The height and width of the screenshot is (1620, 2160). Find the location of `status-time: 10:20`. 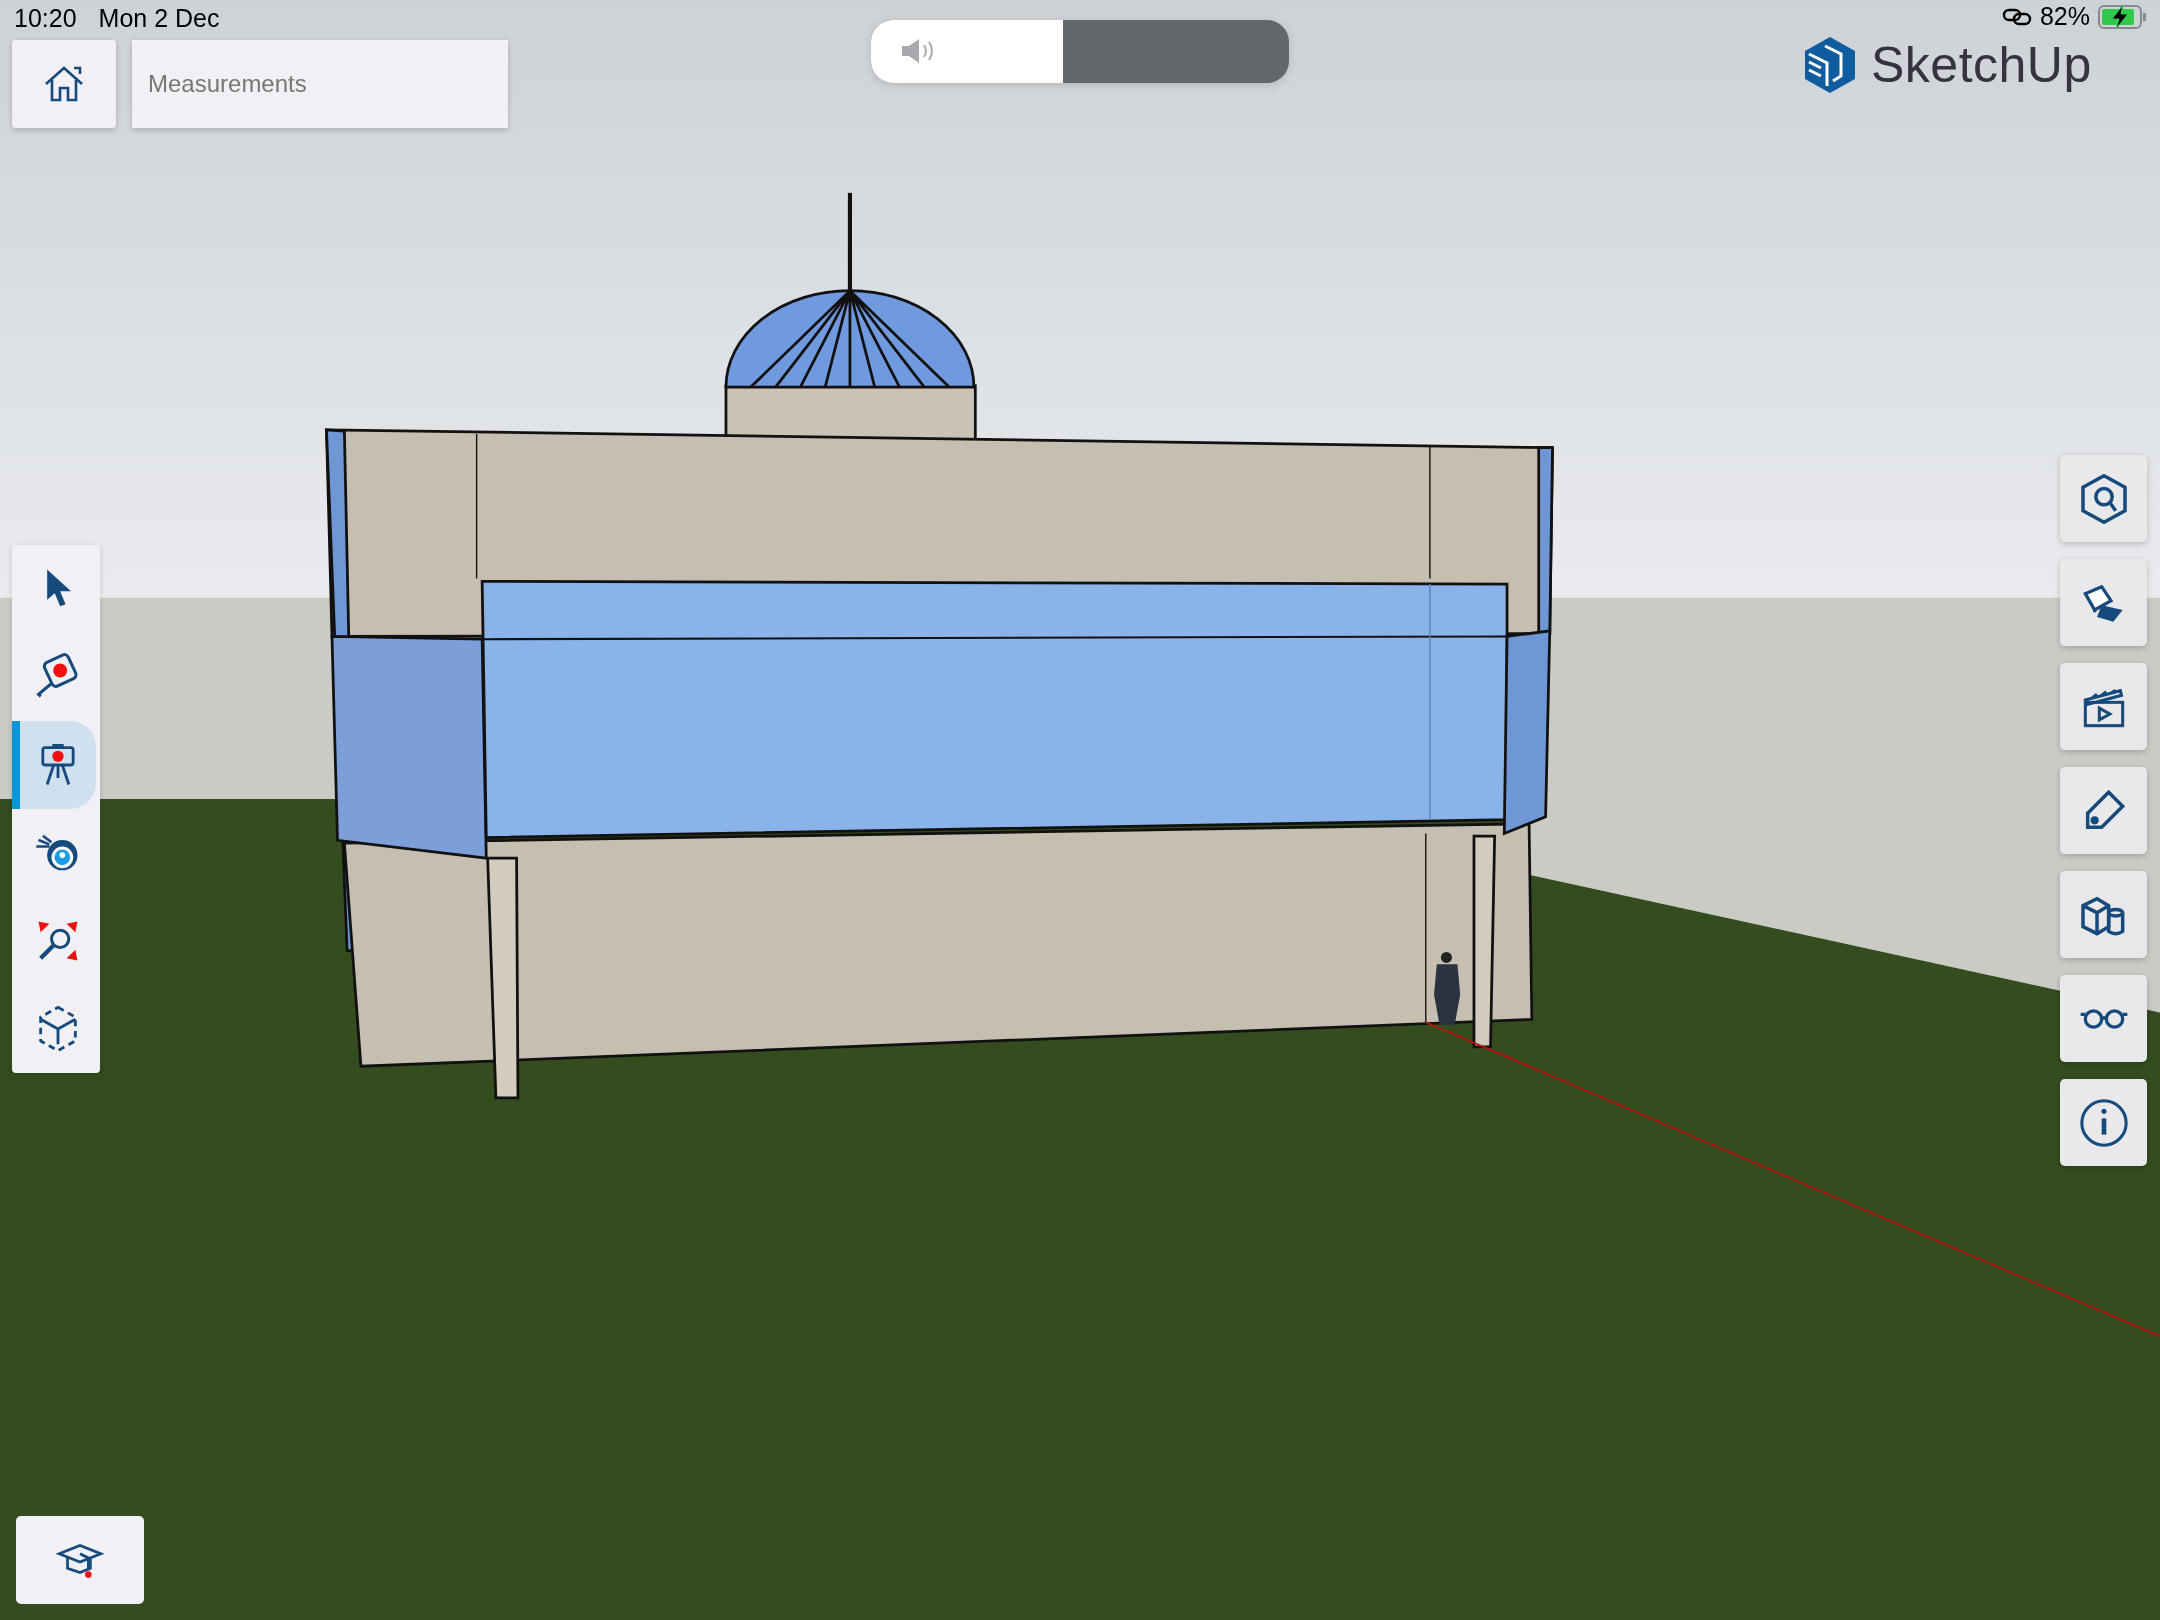

status-time: 10:20 is located at coordinates (45, 18).